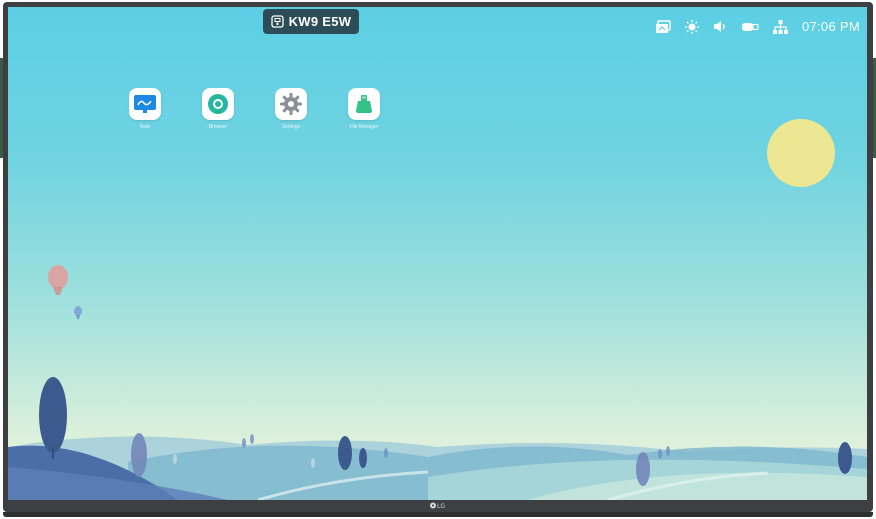 The width and height of the screenshot is (876, 519). I want to click on device-name-tab: KW9 E5W, so click(311, 21).